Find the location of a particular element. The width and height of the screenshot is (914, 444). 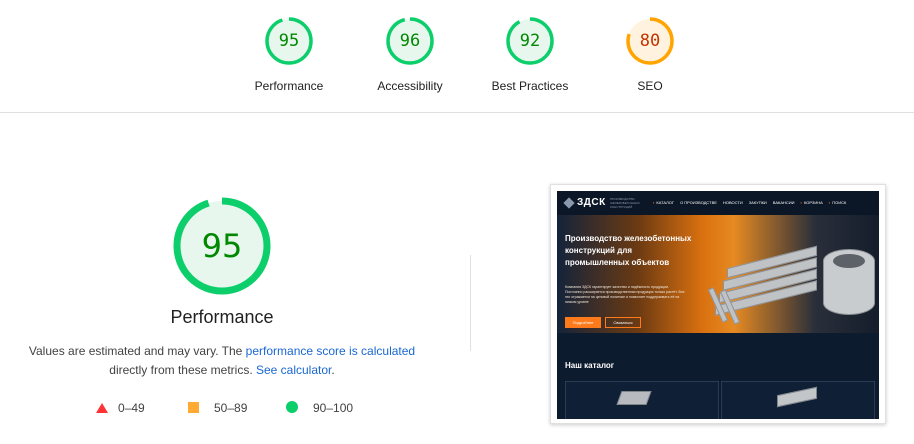

green-circle-icon is located at coordinates (292, 407).